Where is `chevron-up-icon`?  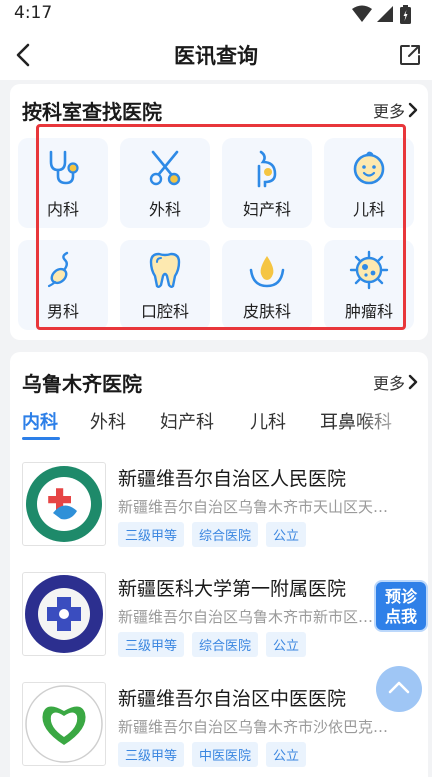 chevron-up-icon is located at coordinates (399, 687).